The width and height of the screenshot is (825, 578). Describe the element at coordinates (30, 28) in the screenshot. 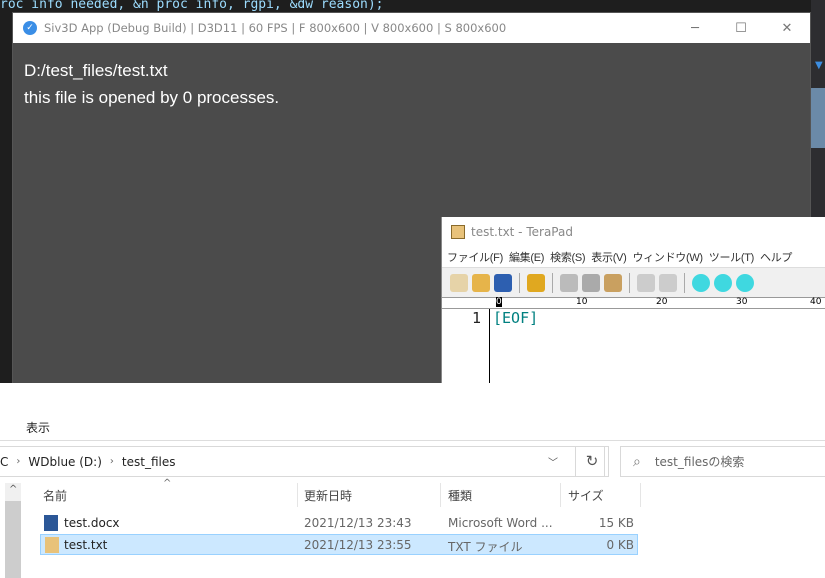

I see `siv3d-app-icon: ✓` at that location.